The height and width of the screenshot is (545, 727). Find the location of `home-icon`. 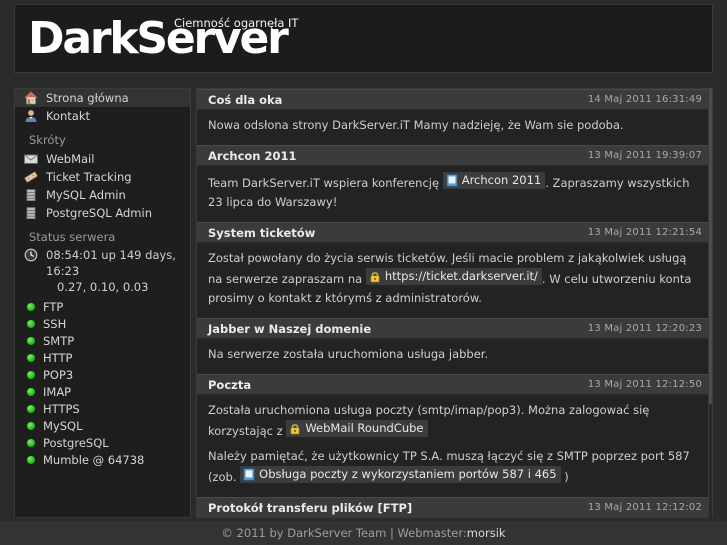

home-icon is located at coordinates (31, 98).